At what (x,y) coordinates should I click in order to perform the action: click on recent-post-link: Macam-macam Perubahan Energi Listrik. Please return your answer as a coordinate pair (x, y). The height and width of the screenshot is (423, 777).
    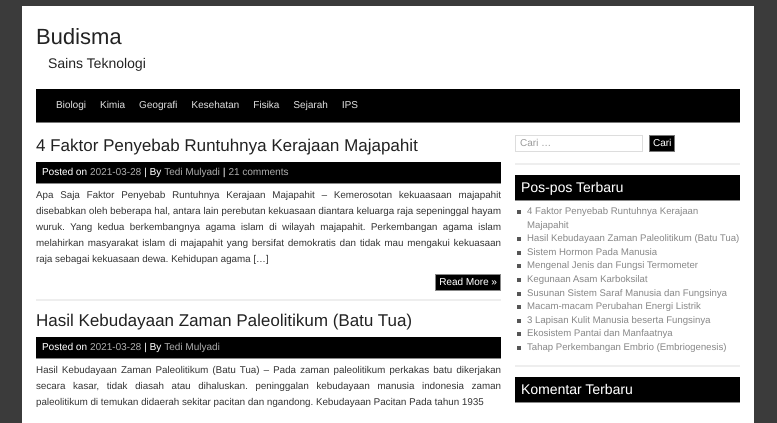
    Looking at the image, I should click on (614, 307).